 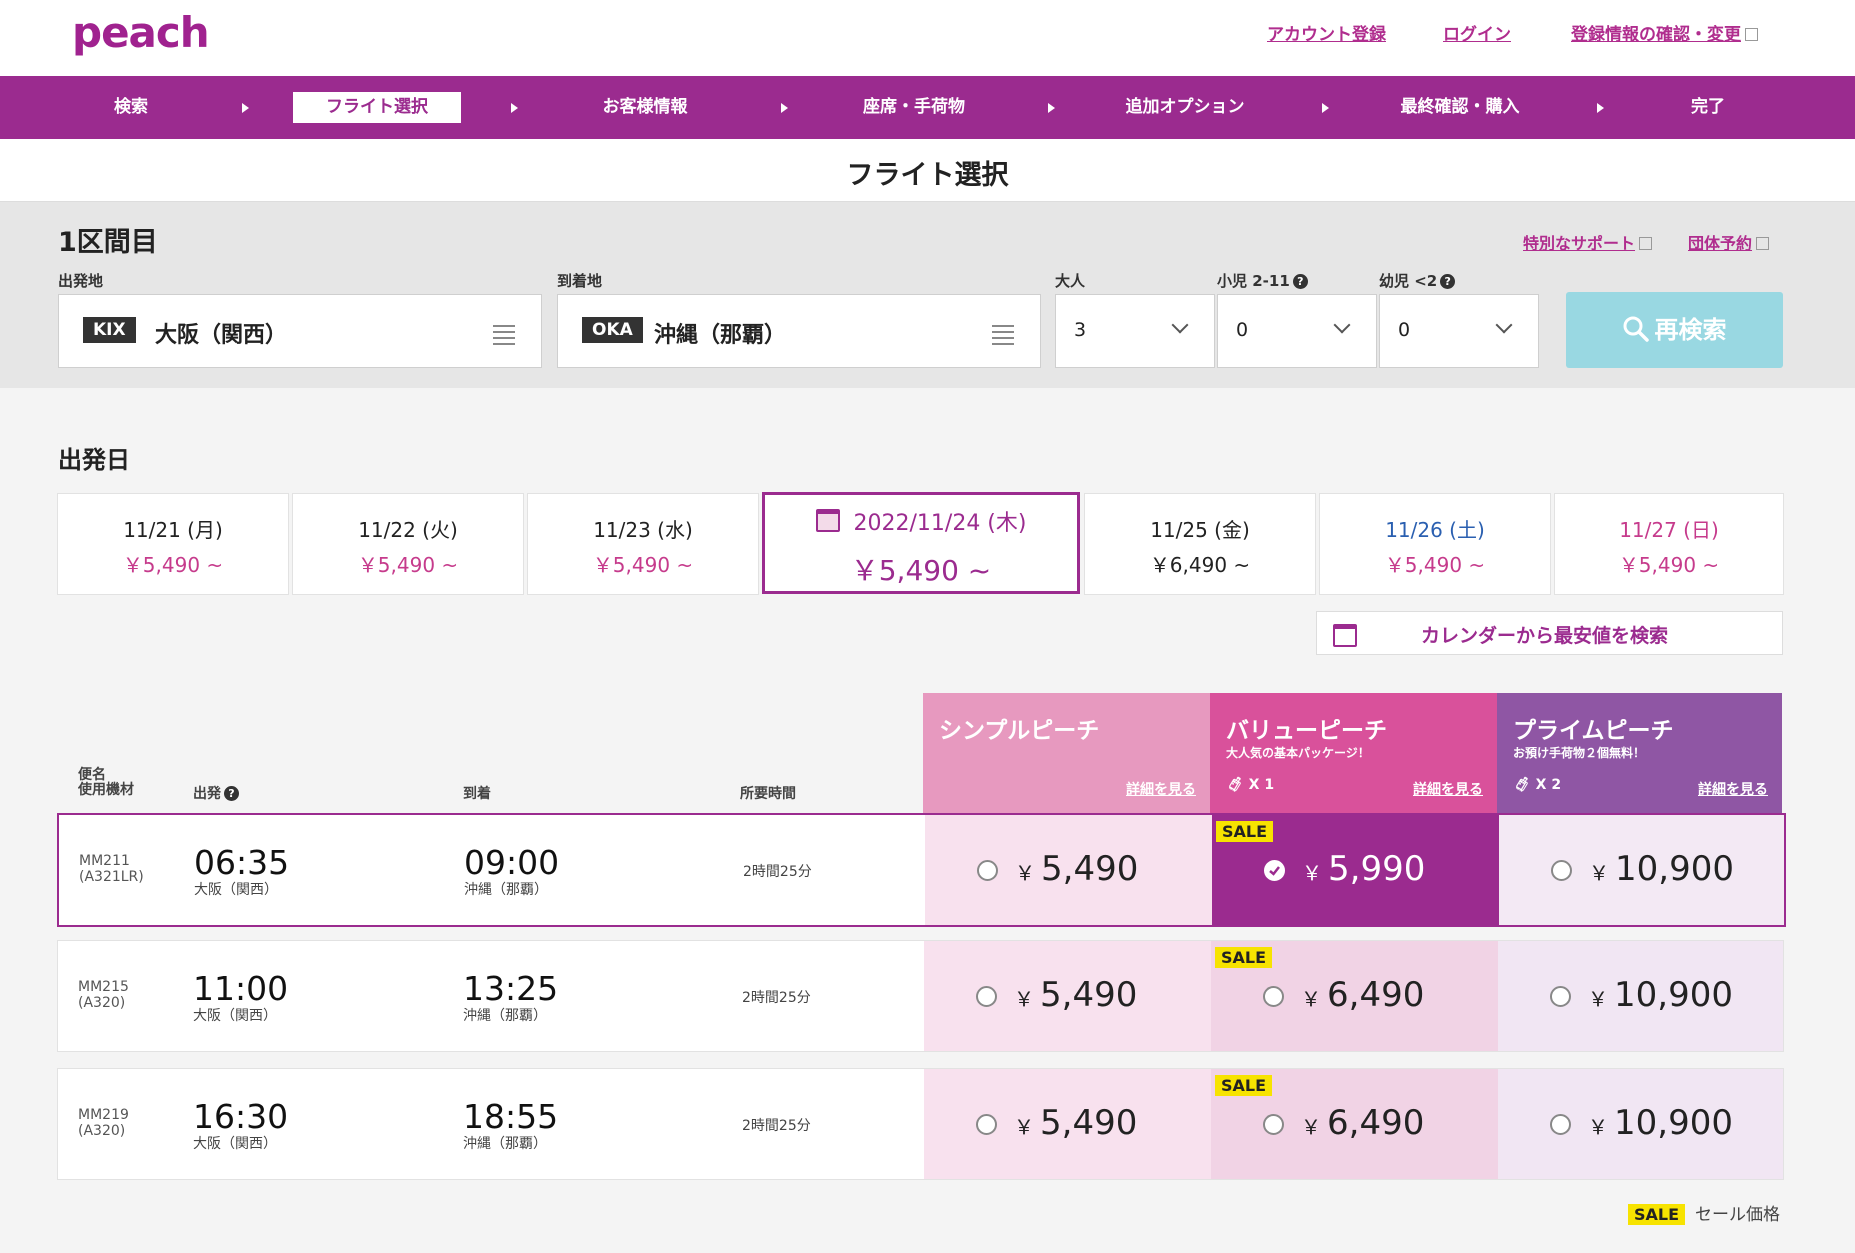 What do you see at coordinates (1435, 544) in the screenshot?
I see `date-tab: 11/26 (土) ￥5,490 ~` at bounding box center [1435, 544].